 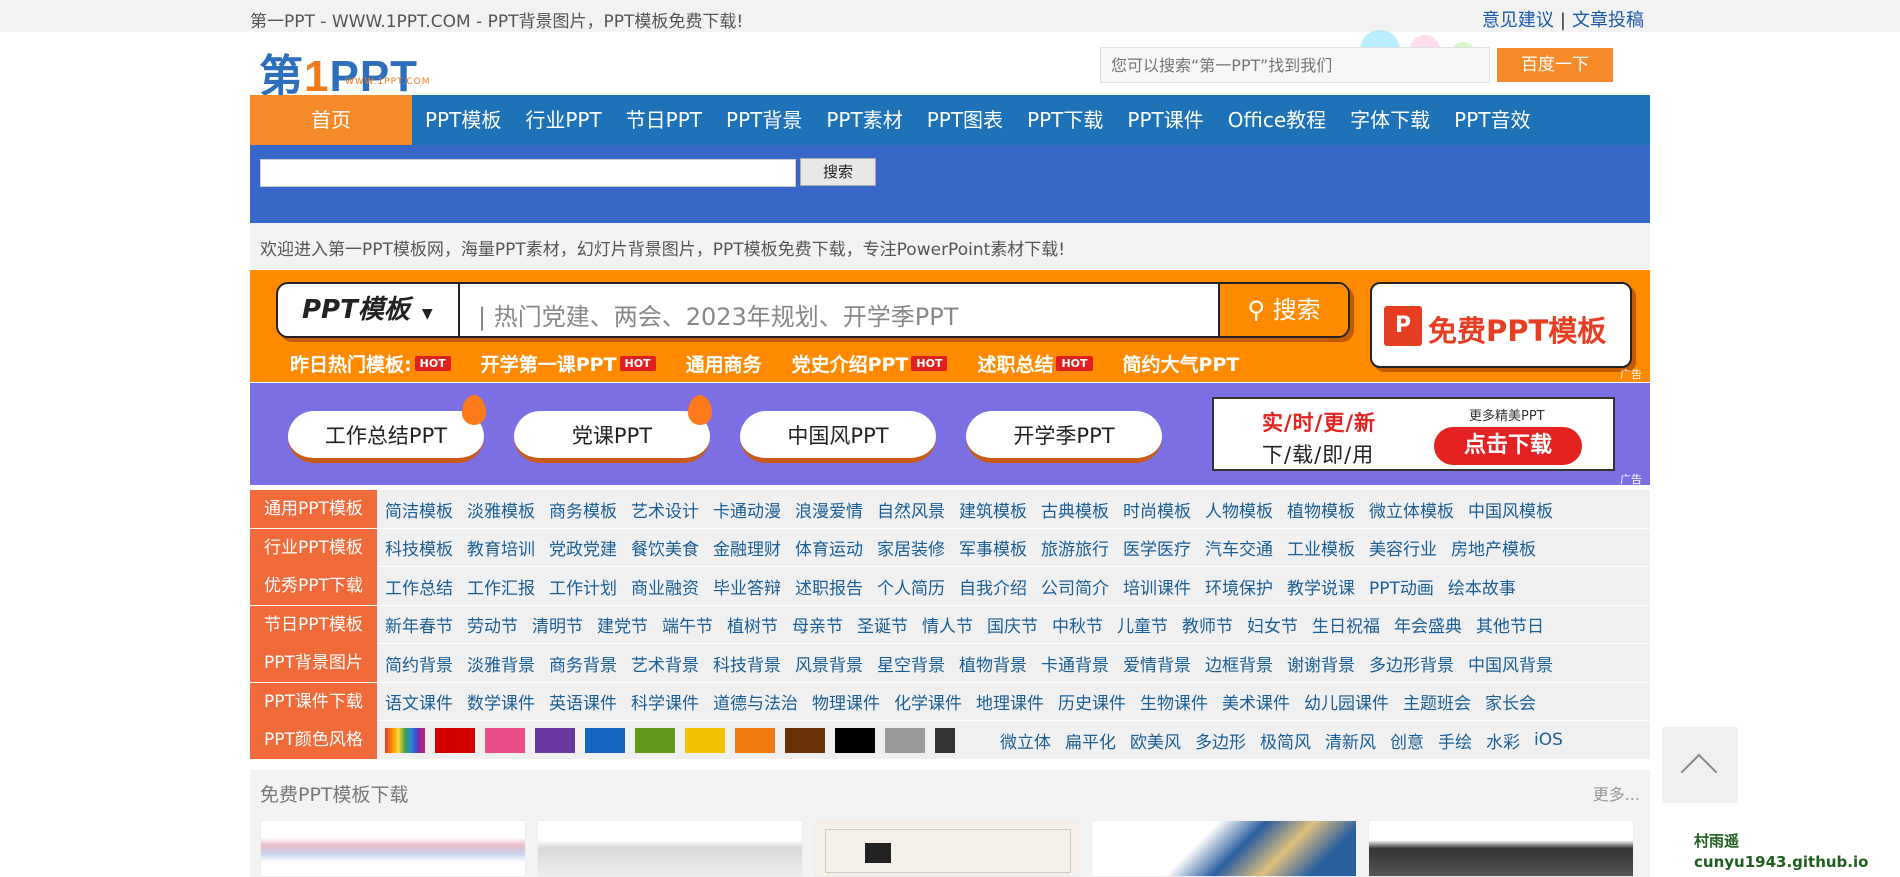 What do you see at coordinates (313, 701) in the screenshot?
I see `category-label: PPT课件下载` at bounding box center [313, 701].